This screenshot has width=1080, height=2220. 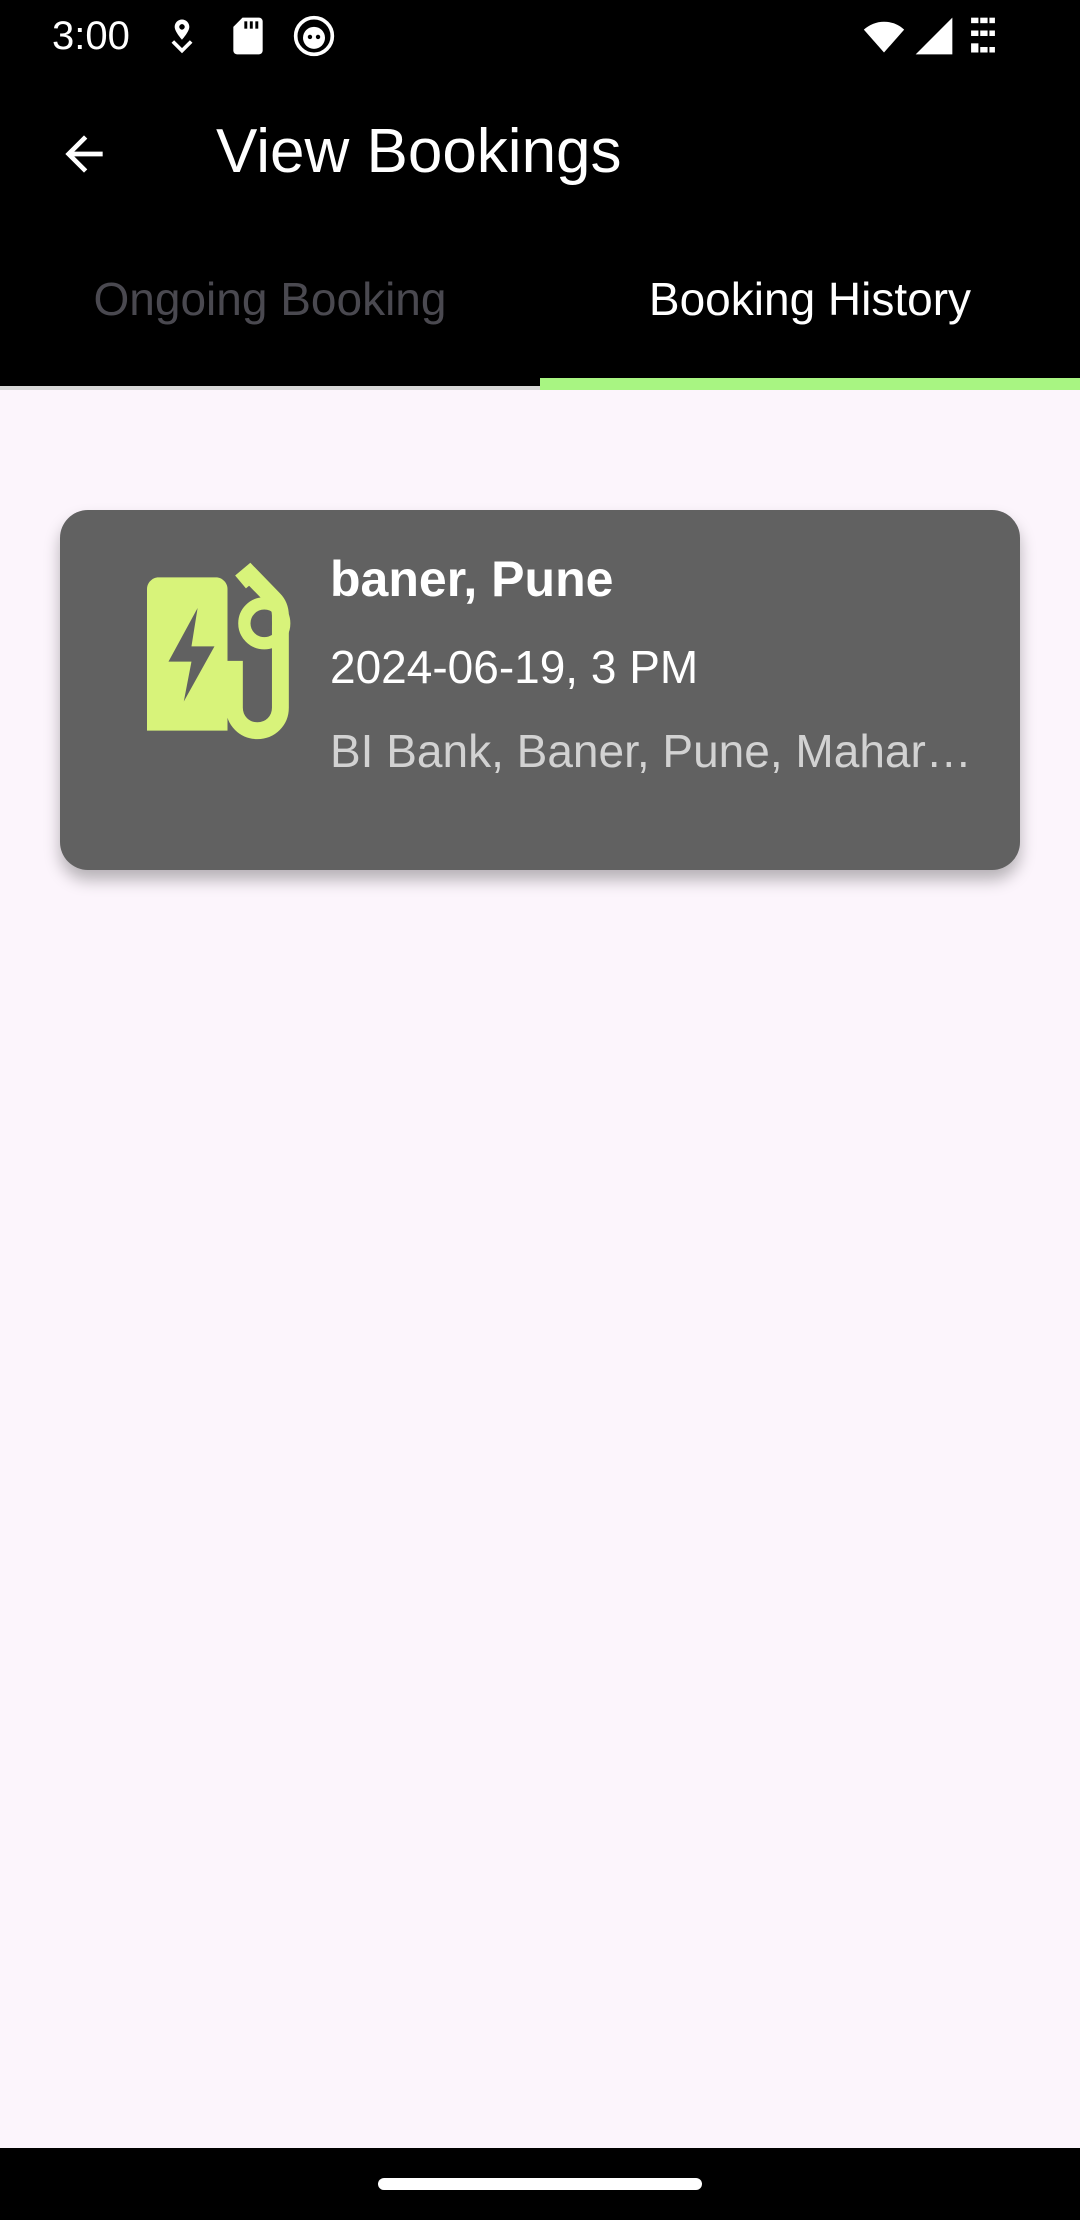 What do you see at coordinates (314, 36) in the screenshot?
I see `app-face-icon` at bounding box center [314, 36].